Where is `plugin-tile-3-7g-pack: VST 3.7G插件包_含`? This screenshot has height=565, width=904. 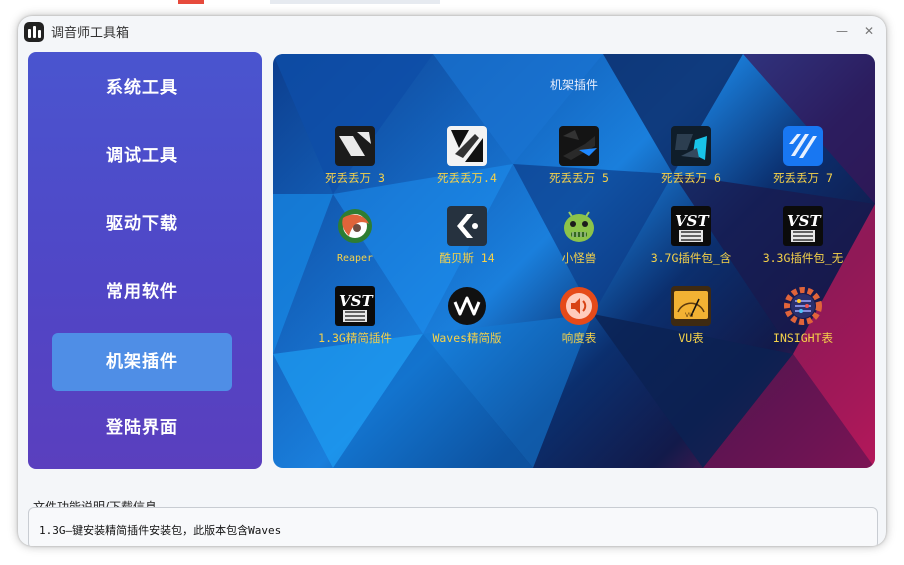
plugin-tile-3-7g-pack: VST 3.7G插件包_含 is located at coordinates (691, 242).